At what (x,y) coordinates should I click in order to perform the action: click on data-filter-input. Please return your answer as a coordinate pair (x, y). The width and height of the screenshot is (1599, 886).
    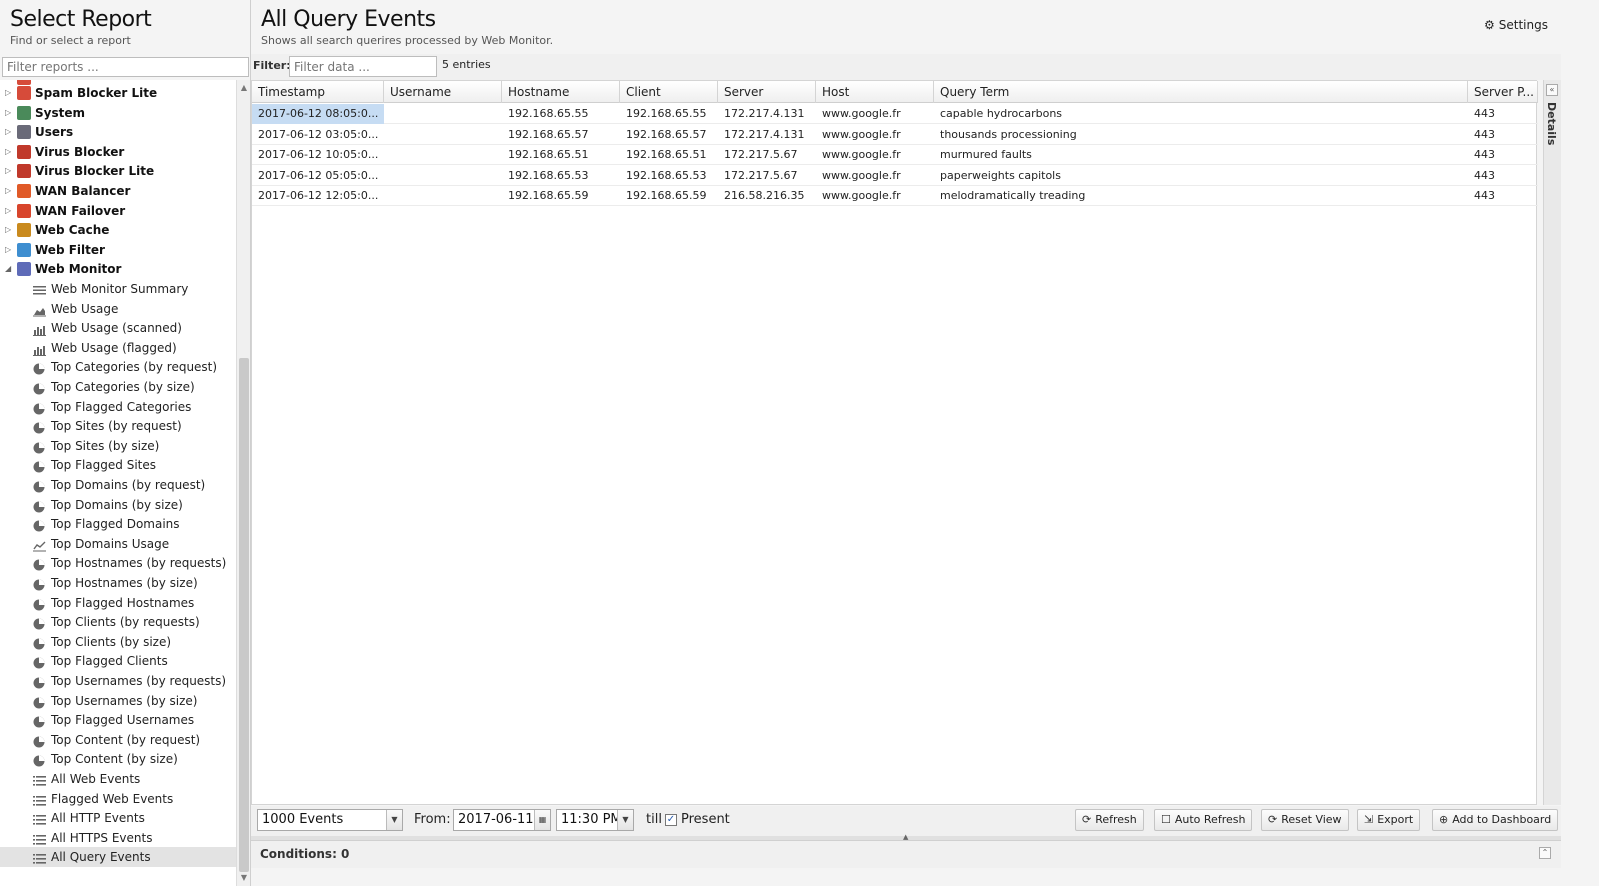
    Looking at the image, I should click on (363, 66).